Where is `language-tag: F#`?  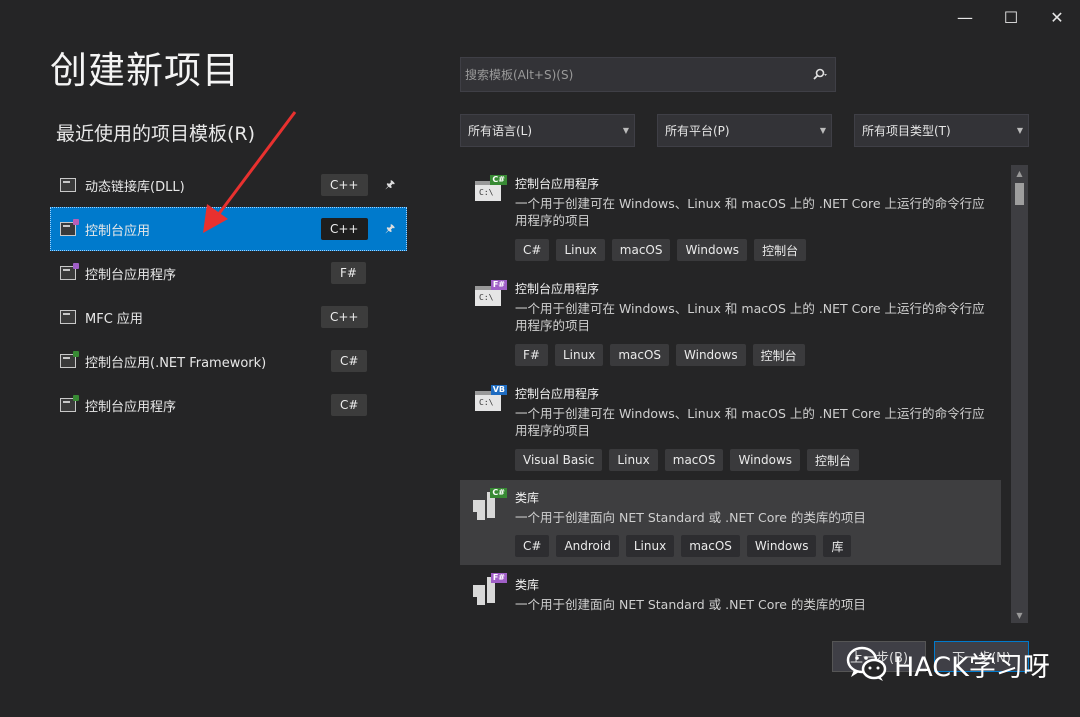 language-tag: F# is located at coordinates (348, 273).